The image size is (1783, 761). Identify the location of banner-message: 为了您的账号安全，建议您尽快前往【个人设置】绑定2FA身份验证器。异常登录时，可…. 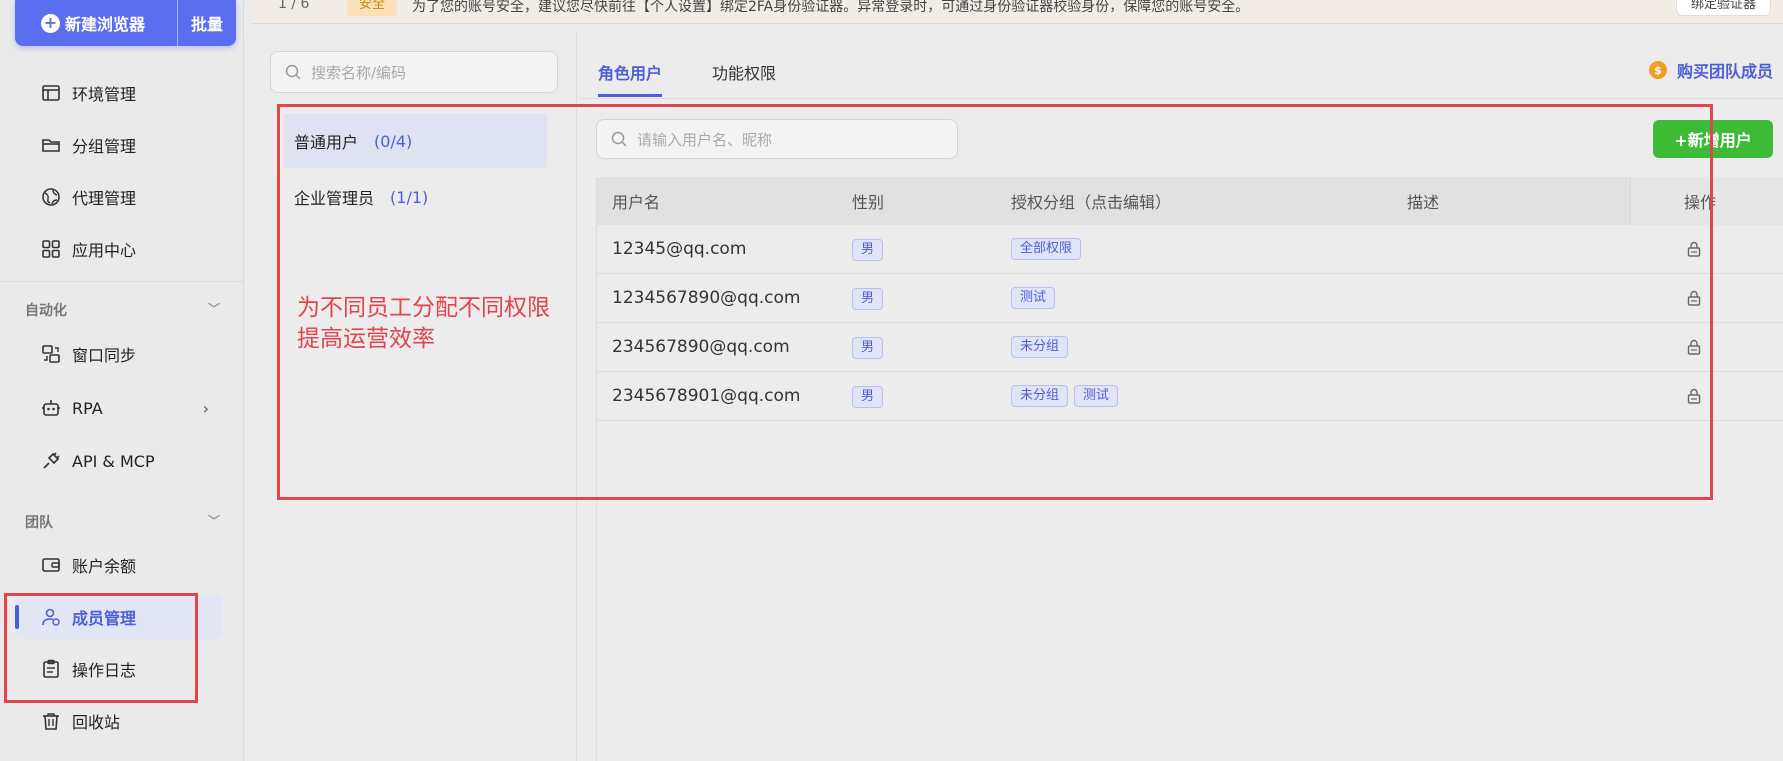
(831, 7).